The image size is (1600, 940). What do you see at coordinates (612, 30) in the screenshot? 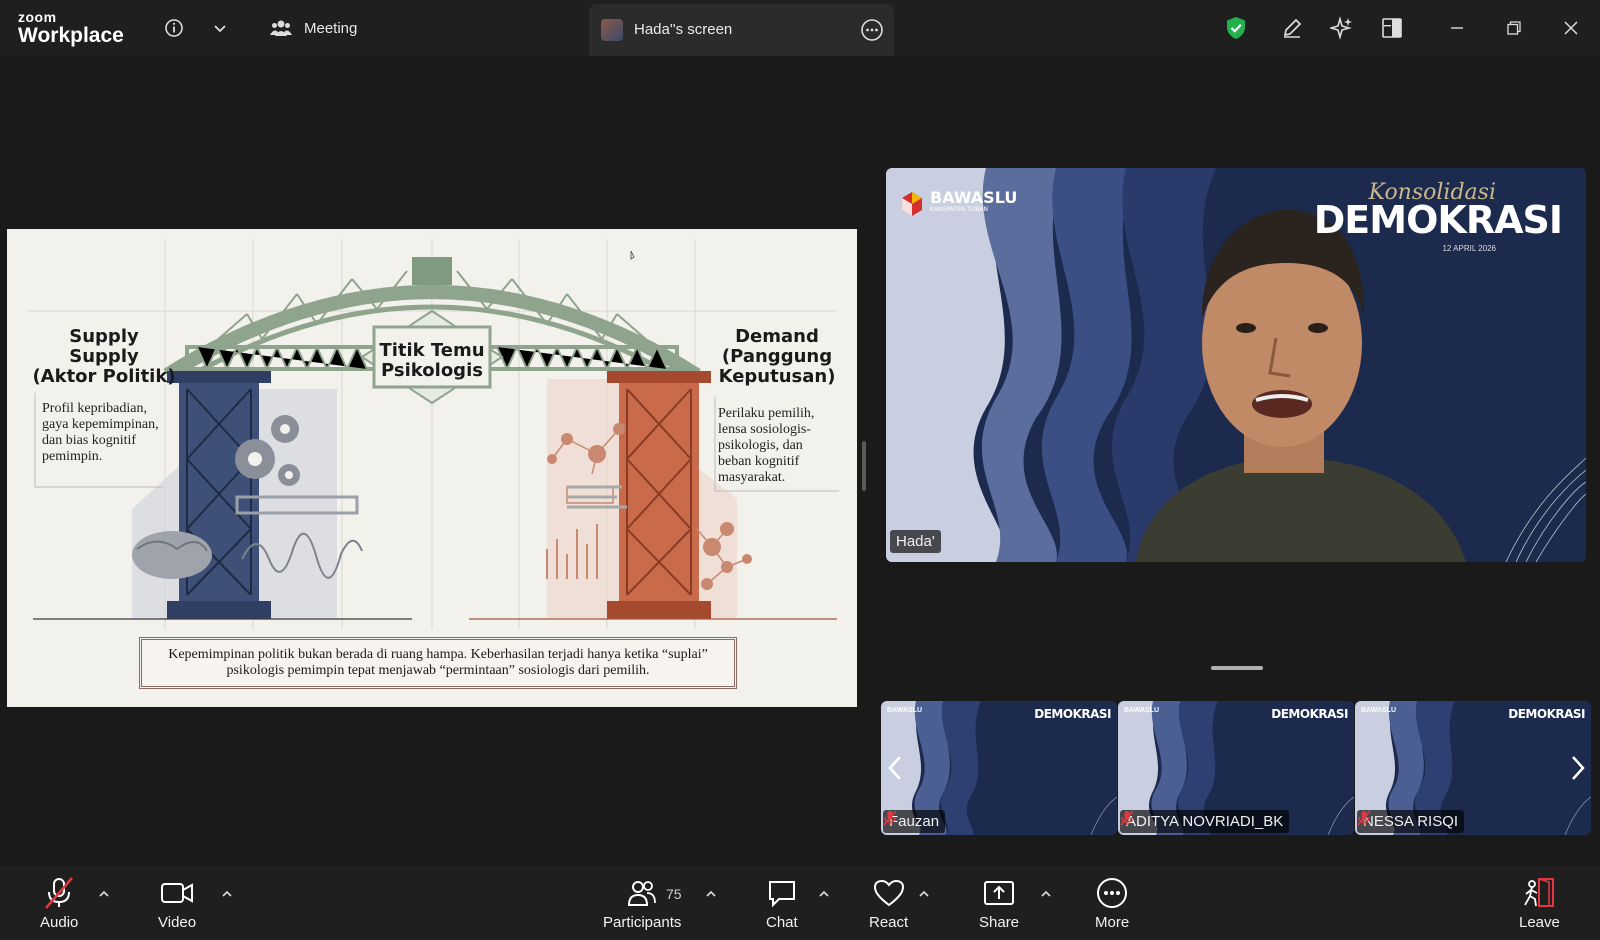
I see `avatar` at bounding box center [612, 30].